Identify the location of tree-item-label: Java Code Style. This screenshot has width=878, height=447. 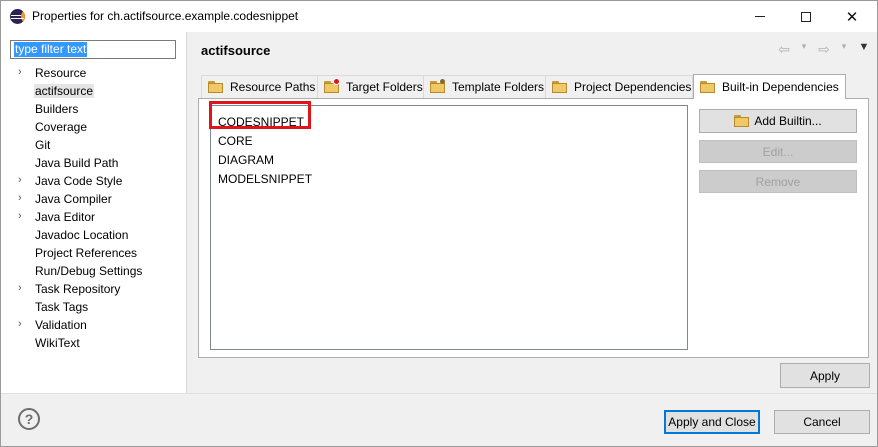
(79, 181).